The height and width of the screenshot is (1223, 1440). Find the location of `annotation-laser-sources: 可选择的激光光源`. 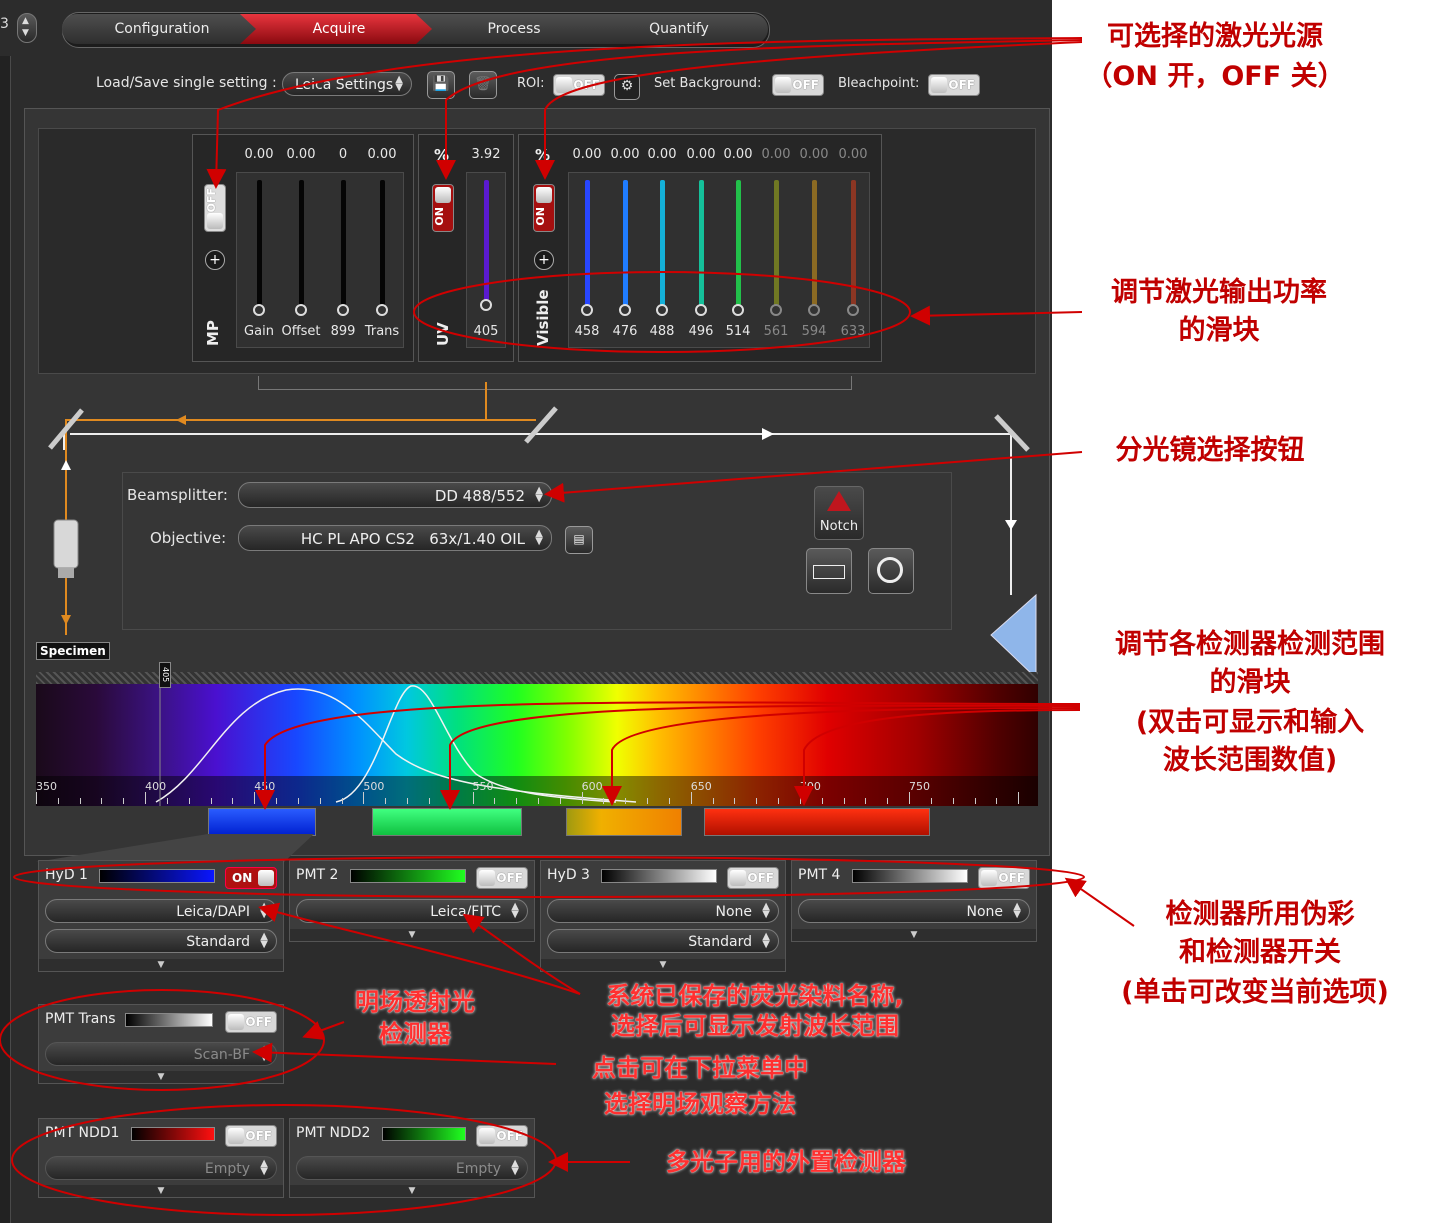

annotation-laser-sources: 可选择的激光光源 is located at coordinates (1215, 36).